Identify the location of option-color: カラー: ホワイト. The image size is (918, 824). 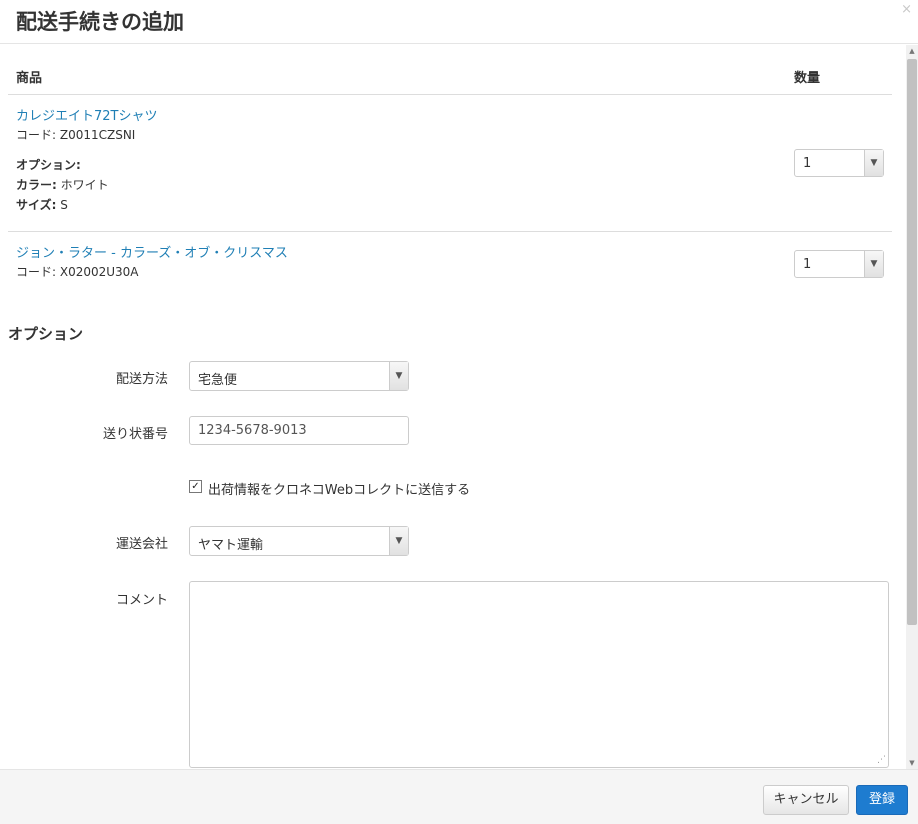
(62, 184).